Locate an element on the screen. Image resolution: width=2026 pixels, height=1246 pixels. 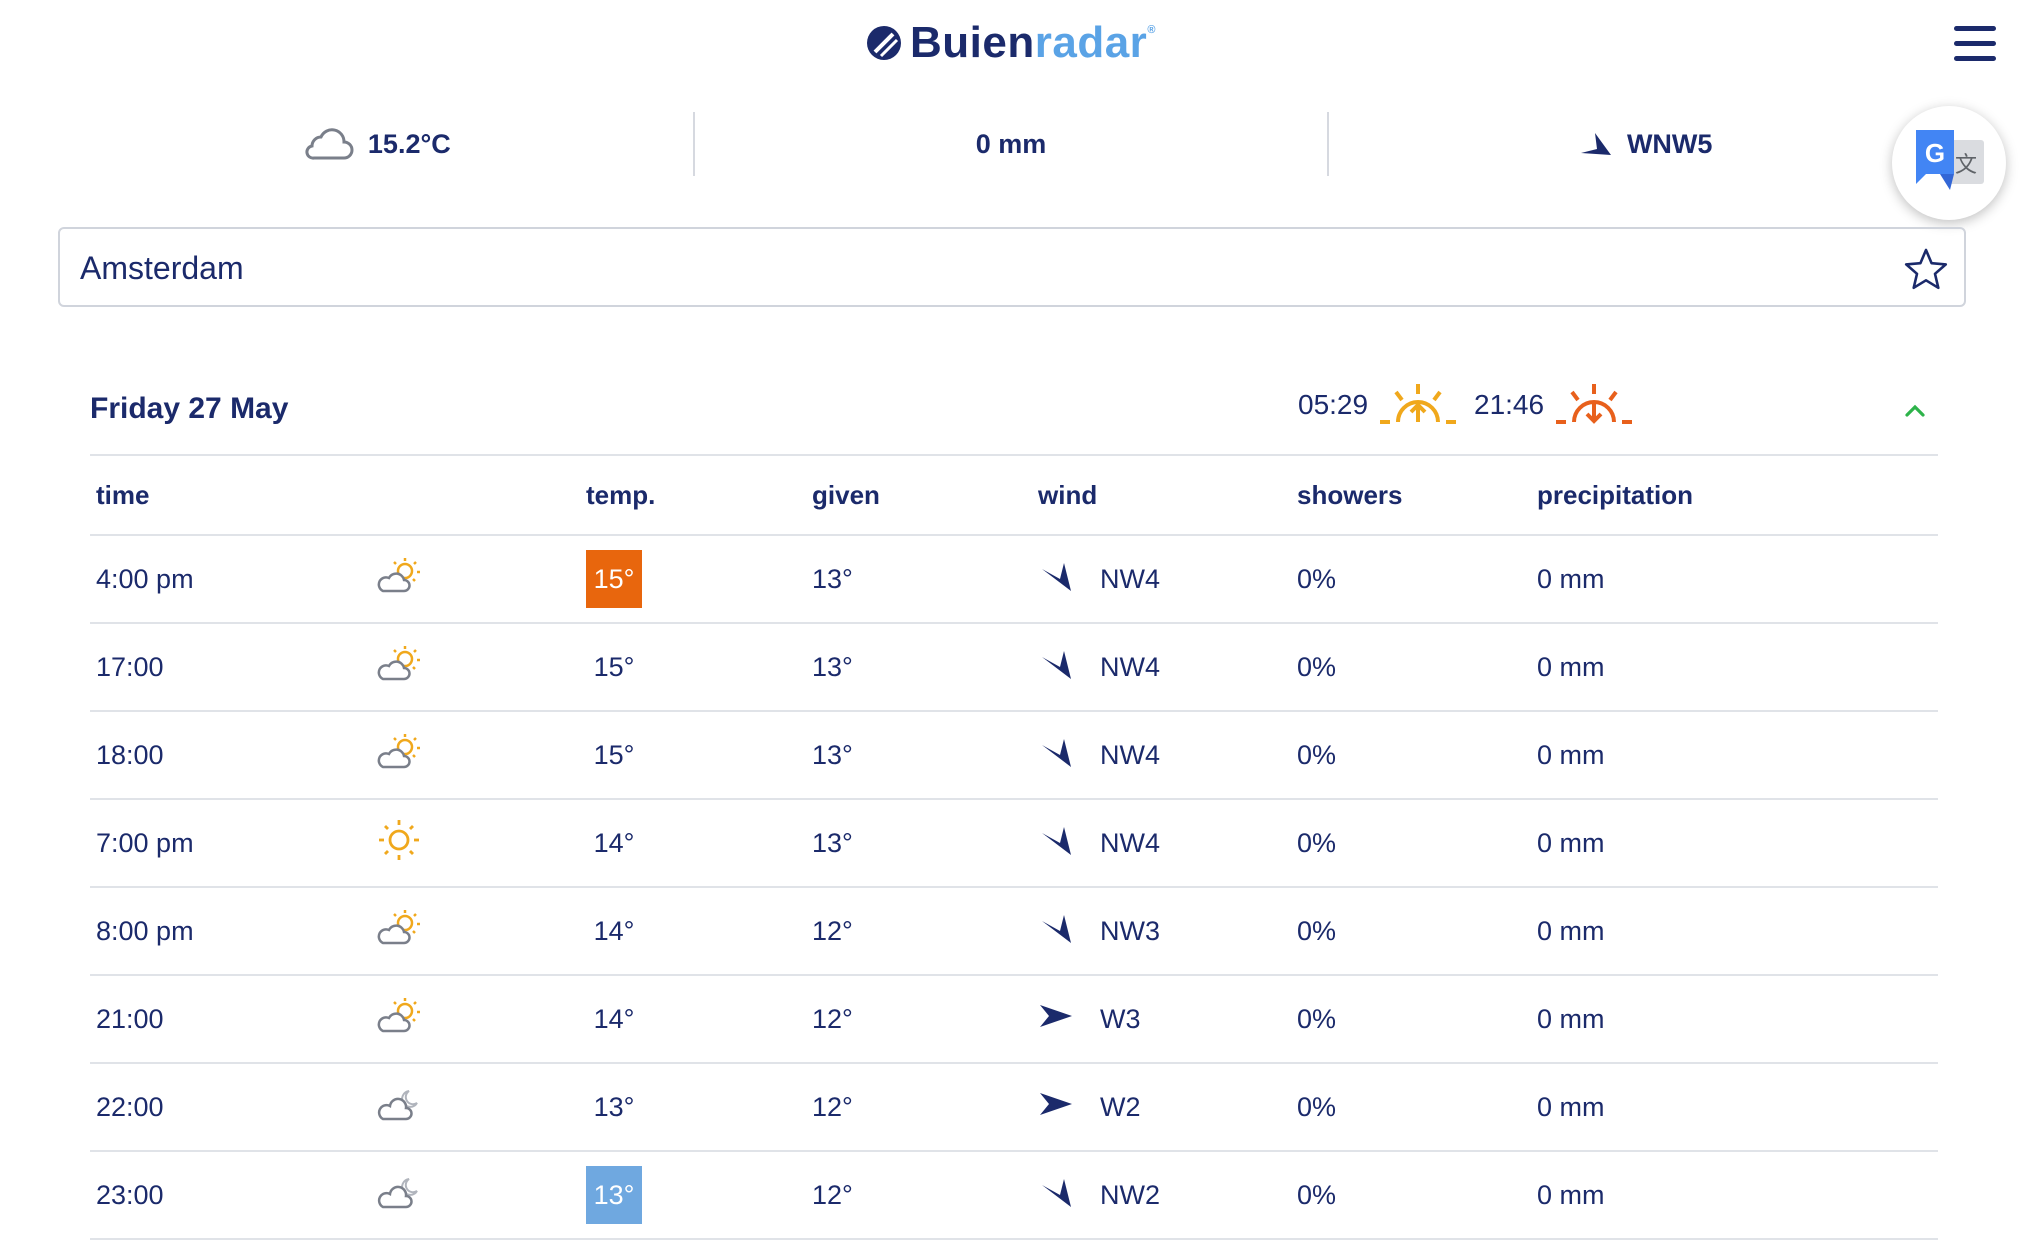
table-row: 17:00 15° 13° NW4 0% 0 mm is located at coordinates (1014, 667).